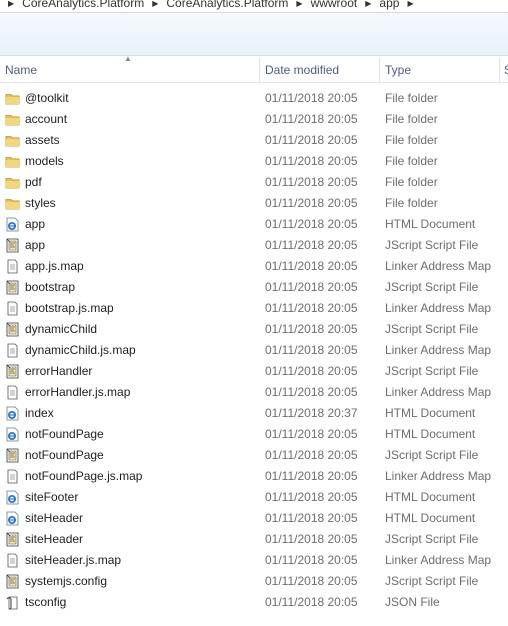 This screenshot has height=626, width=508. Describe the element at coordinates (254, 518) in the screenshot. I see `file-row: siteHeader 01/11/2018 20:05 HTML Document` at that location.